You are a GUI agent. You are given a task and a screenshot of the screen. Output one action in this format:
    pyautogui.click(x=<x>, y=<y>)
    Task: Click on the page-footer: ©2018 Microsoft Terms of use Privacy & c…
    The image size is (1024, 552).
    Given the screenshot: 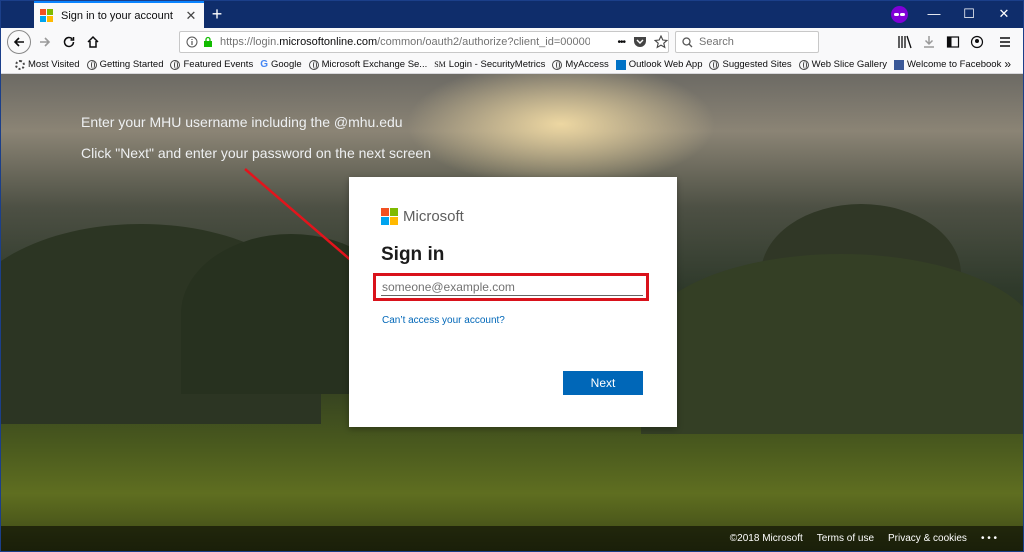 What is the action you would take?
    pyautogui.click(x=512, y=538)
    